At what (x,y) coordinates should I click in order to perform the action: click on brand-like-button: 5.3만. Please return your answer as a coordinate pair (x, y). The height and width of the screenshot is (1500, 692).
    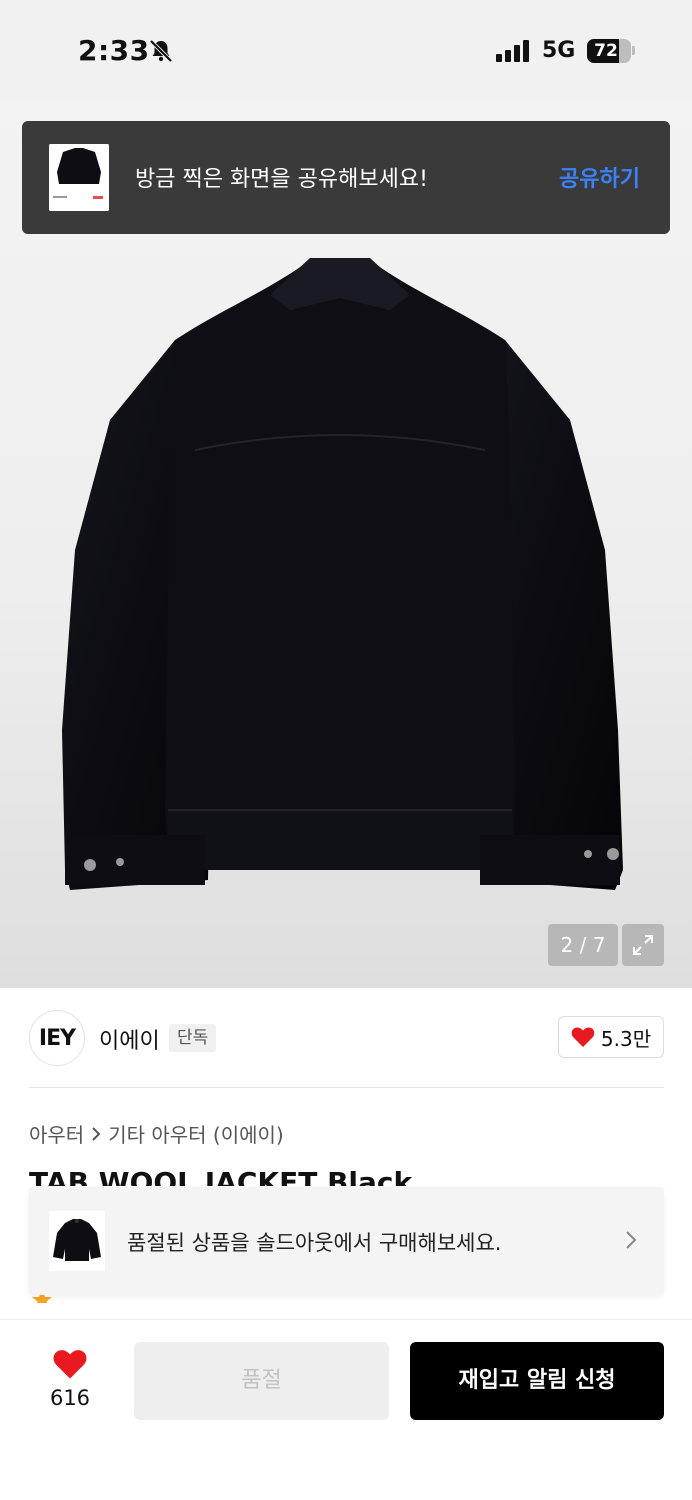
    Looking at the image, I should click on (611, 1037).